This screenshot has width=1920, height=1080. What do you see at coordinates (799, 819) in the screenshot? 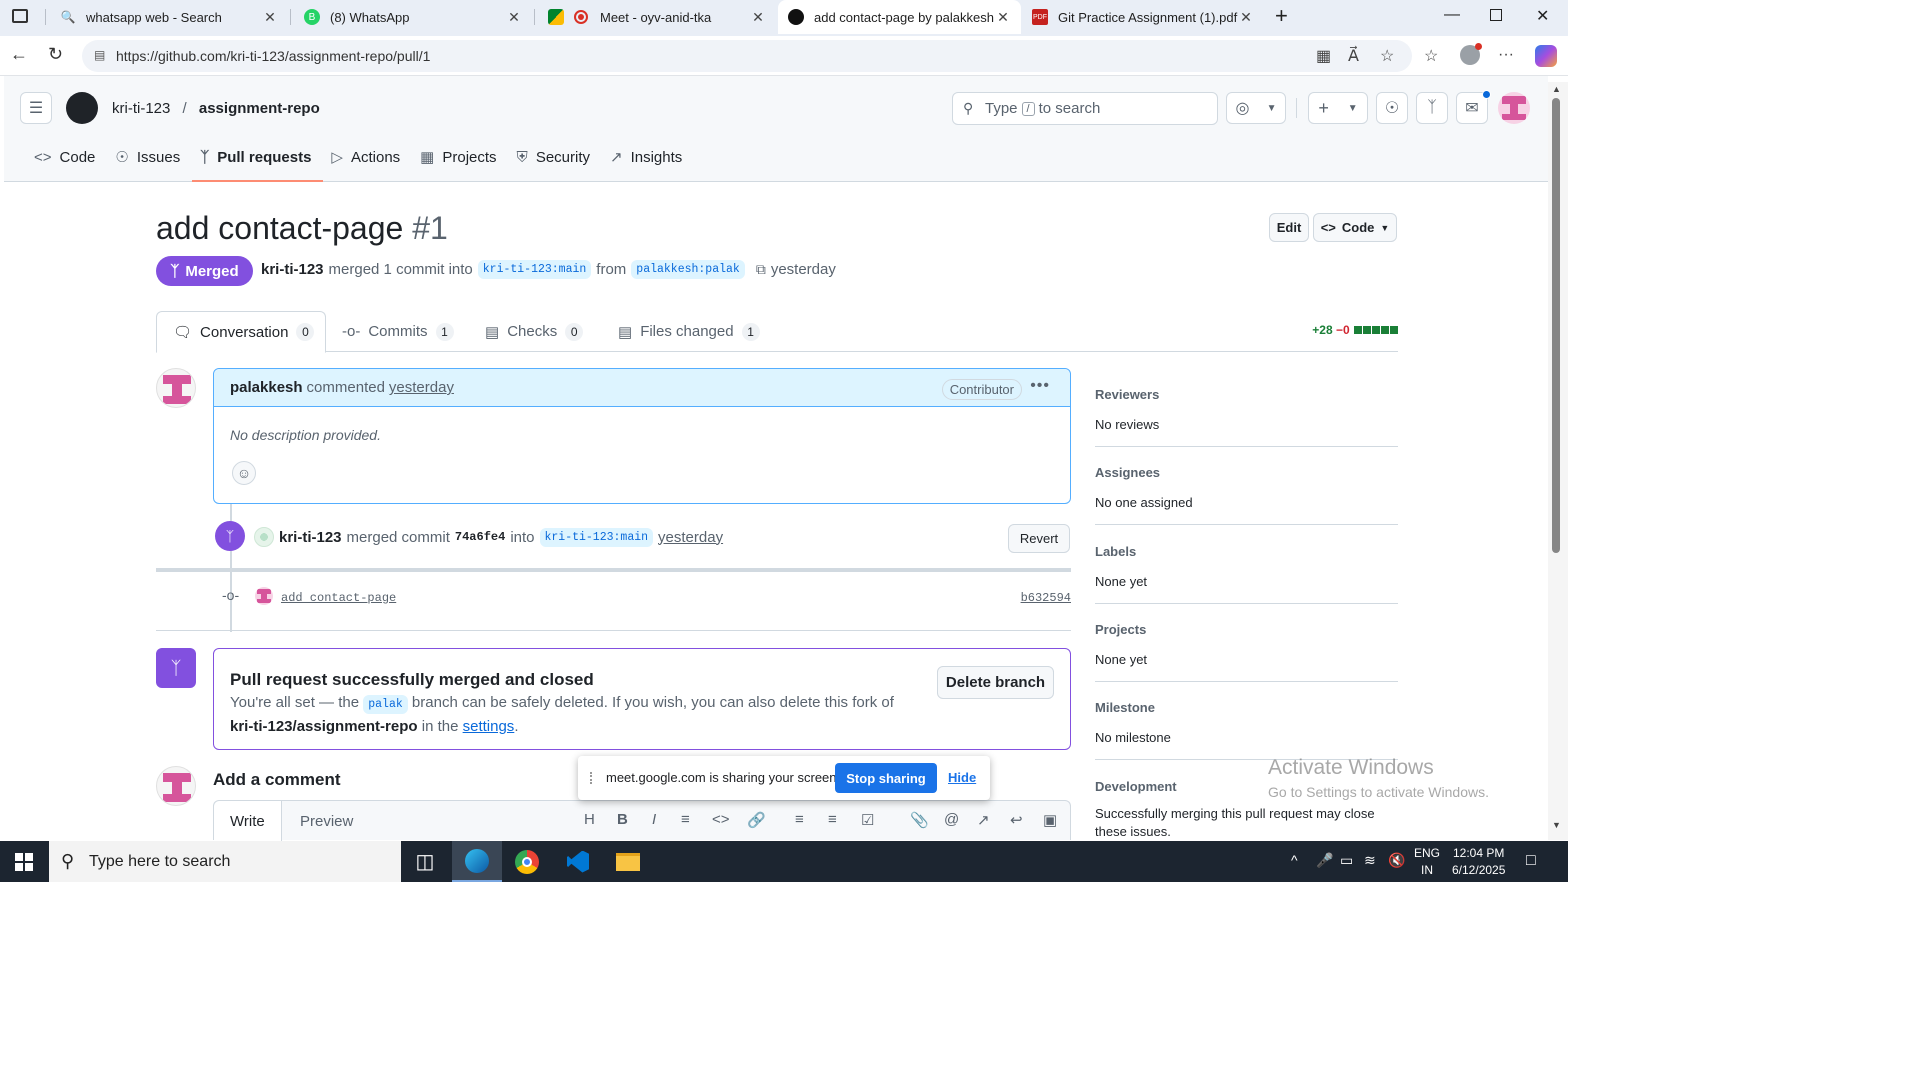
I see `ordered-list-icon: ≡` at bounding box center [799, 819].